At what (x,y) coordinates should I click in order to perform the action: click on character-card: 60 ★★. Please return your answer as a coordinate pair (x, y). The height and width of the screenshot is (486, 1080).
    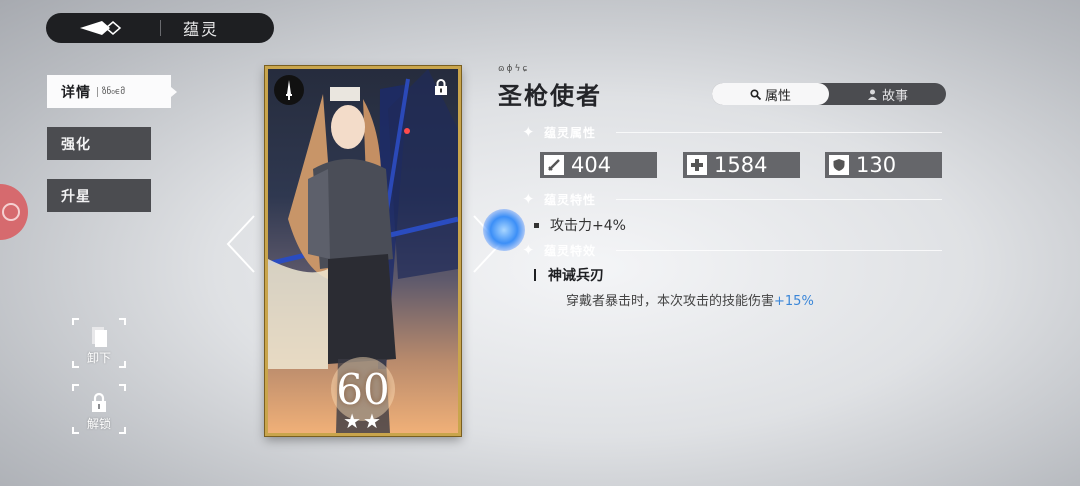
    Looking at the image, I should click on (363, 251).